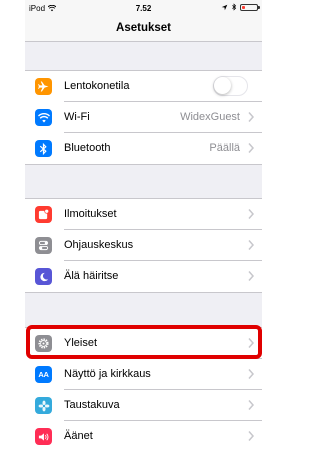 The image size is (320, 450). I want to click on bluetooth-status-icon, so click(234, 7).